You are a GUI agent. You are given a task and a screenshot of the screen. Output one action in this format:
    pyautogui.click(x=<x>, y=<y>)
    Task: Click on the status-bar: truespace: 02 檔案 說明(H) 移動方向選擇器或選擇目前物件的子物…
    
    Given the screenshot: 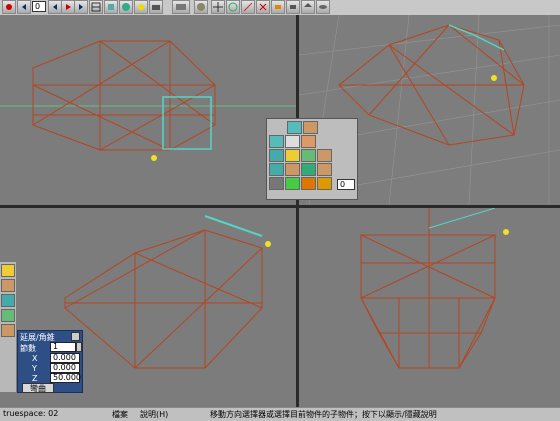 What is the action you would take?
    pyautogui.click(x=280, y=414)
    